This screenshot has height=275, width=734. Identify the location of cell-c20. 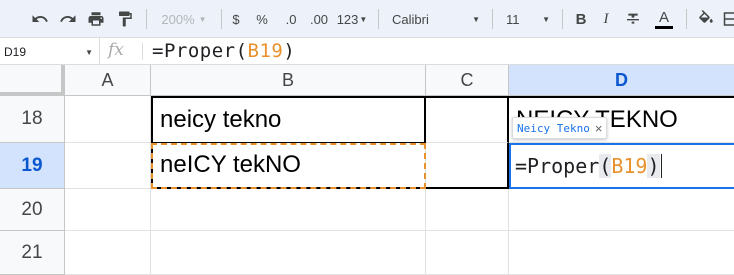
(467, 210).